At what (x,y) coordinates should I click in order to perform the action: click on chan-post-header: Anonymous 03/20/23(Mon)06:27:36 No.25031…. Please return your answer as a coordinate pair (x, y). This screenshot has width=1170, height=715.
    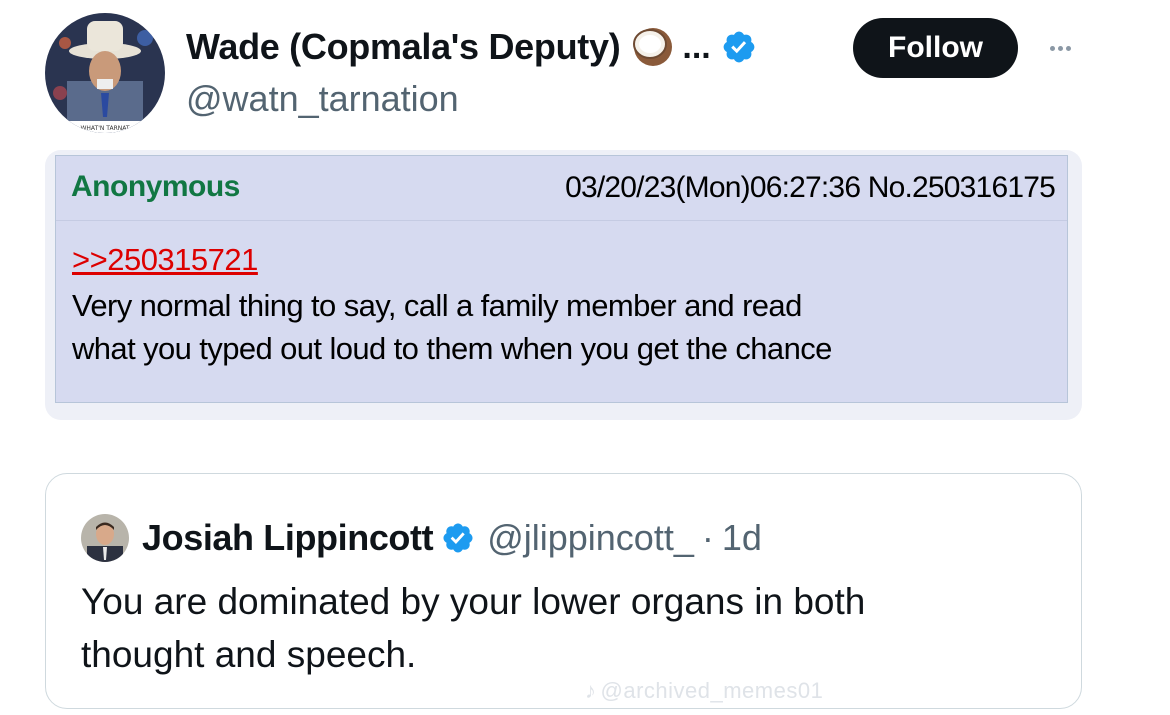
    Looking at the image, I should click on (561, 188).